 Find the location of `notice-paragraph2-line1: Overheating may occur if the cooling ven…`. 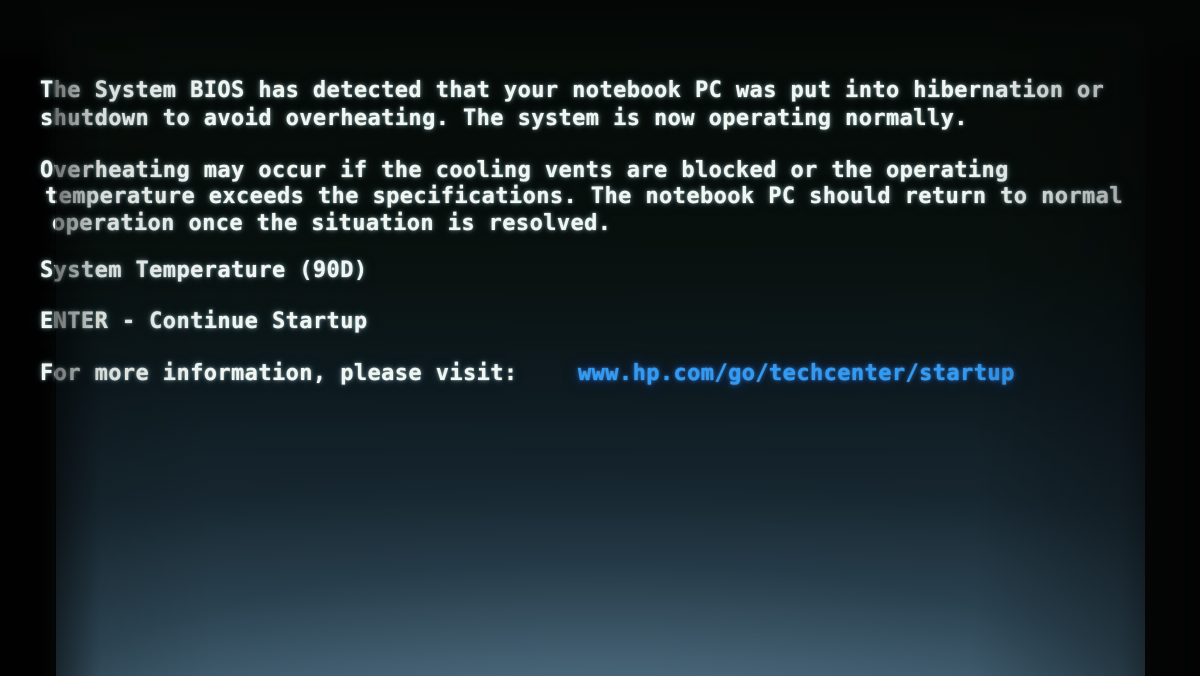

notice-paragraph2-line1: Overheating may occur if the cooling ven… is located at coordinates (524, 170).